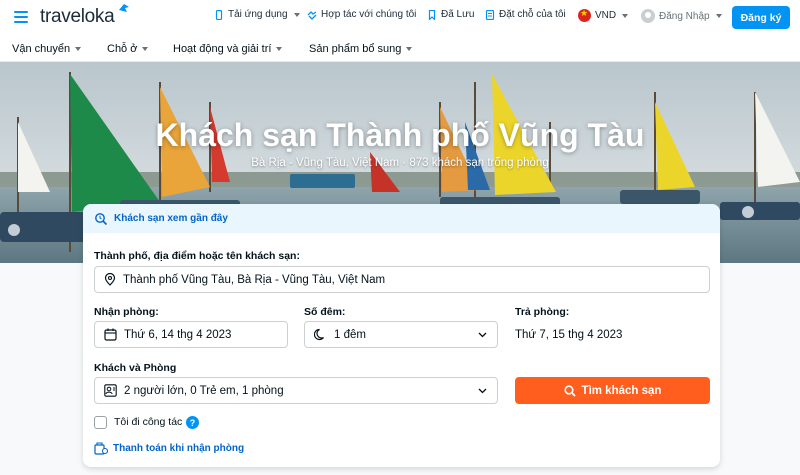 This screenshot has width=800, height=475. I want to click on login-label: Đăng Nhập, so click(684, 16).